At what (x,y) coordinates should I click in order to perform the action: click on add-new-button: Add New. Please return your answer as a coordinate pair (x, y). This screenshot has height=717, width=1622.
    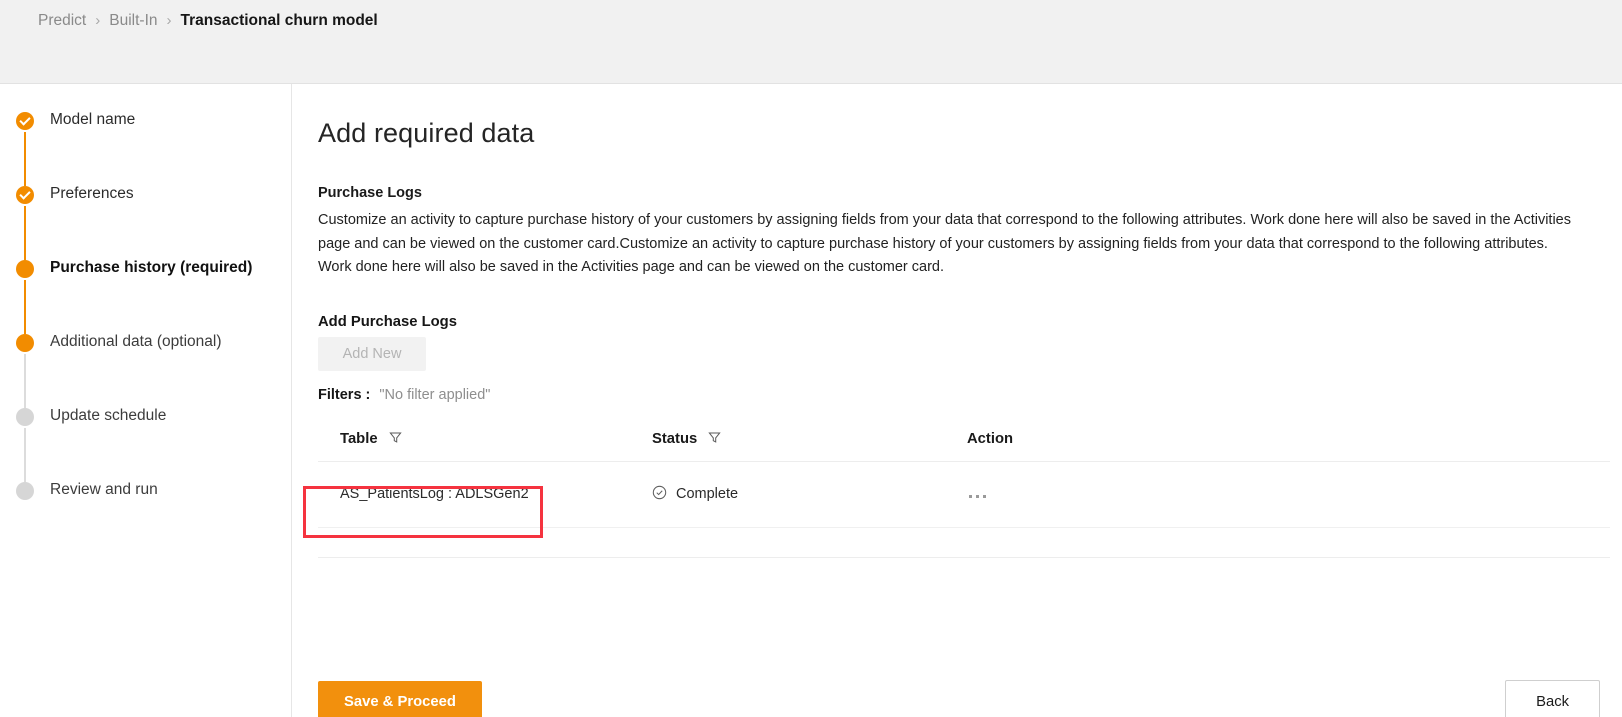
    Looking at the image, I should click on (372, 353).